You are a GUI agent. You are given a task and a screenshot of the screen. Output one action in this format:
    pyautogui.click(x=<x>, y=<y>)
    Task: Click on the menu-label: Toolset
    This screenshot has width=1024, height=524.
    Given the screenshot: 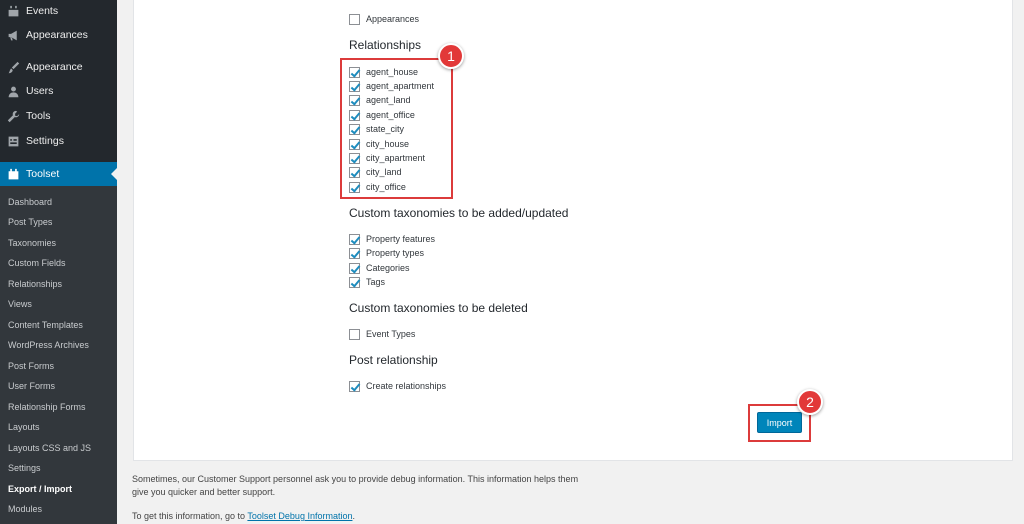 What is the action you would take?
    pyautogui.click(x=43, y=174)
    